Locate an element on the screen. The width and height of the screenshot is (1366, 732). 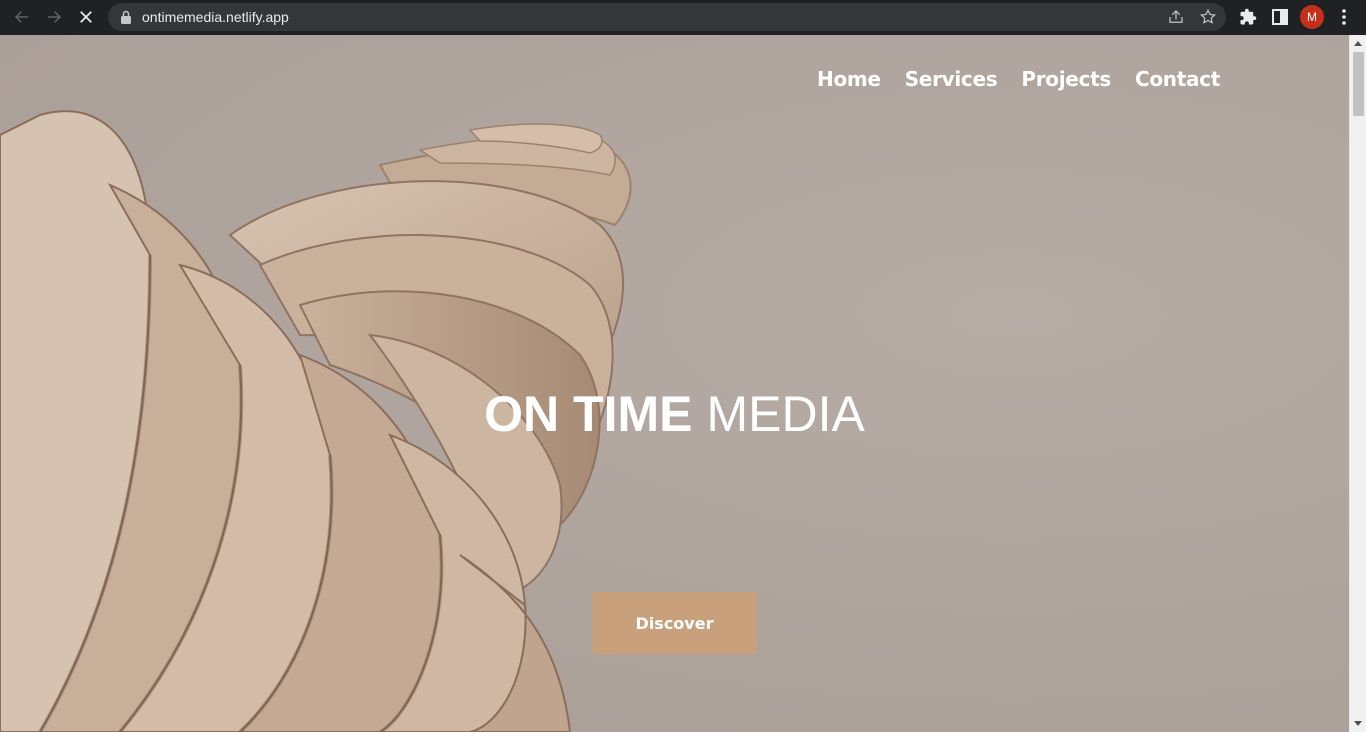
star-icon is located at coordinates (1208, 17).